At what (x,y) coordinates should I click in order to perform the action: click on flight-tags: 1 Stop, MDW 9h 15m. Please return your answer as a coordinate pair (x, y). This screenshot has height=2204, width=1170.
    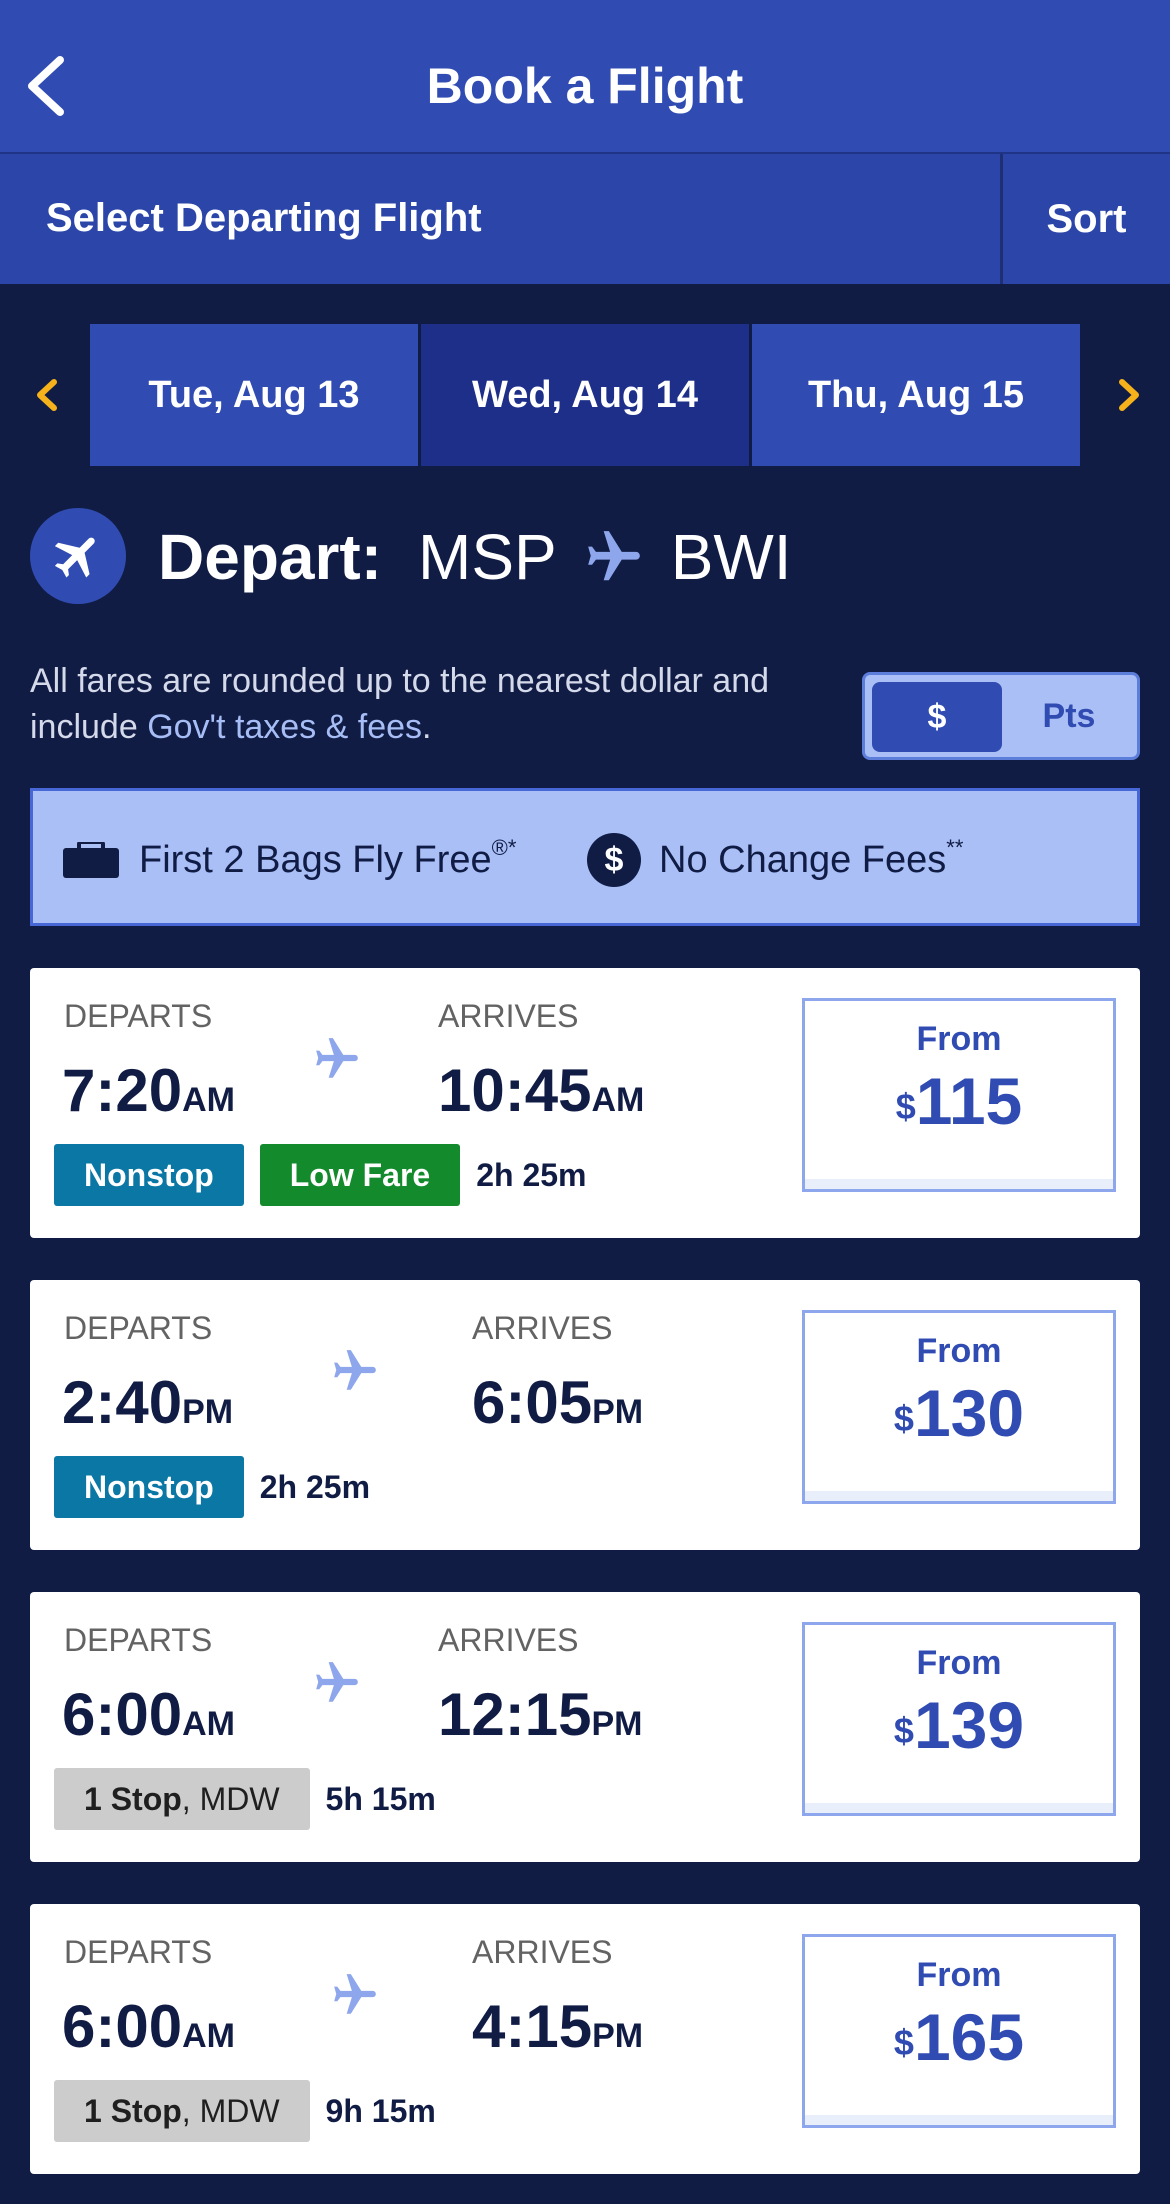
    Looking at the image, I should click on (245, 2111).